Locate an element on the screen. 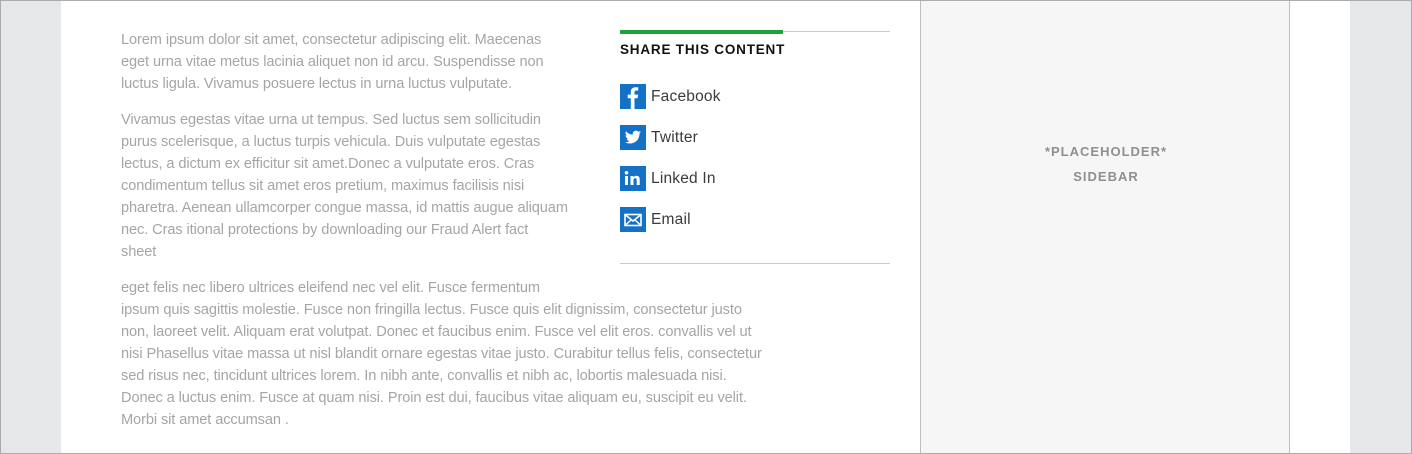 Image resolution: width=1412 pixels, height=454 pixels. divider is located at coordinates (755, 263).